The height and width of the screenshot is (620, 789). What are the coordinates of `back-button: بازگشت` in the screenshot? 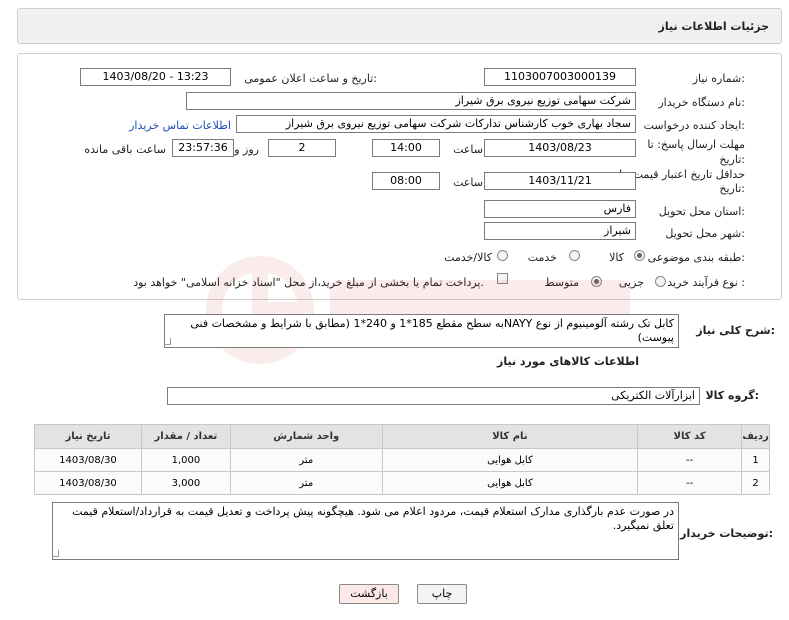 It's located at (369, 594).